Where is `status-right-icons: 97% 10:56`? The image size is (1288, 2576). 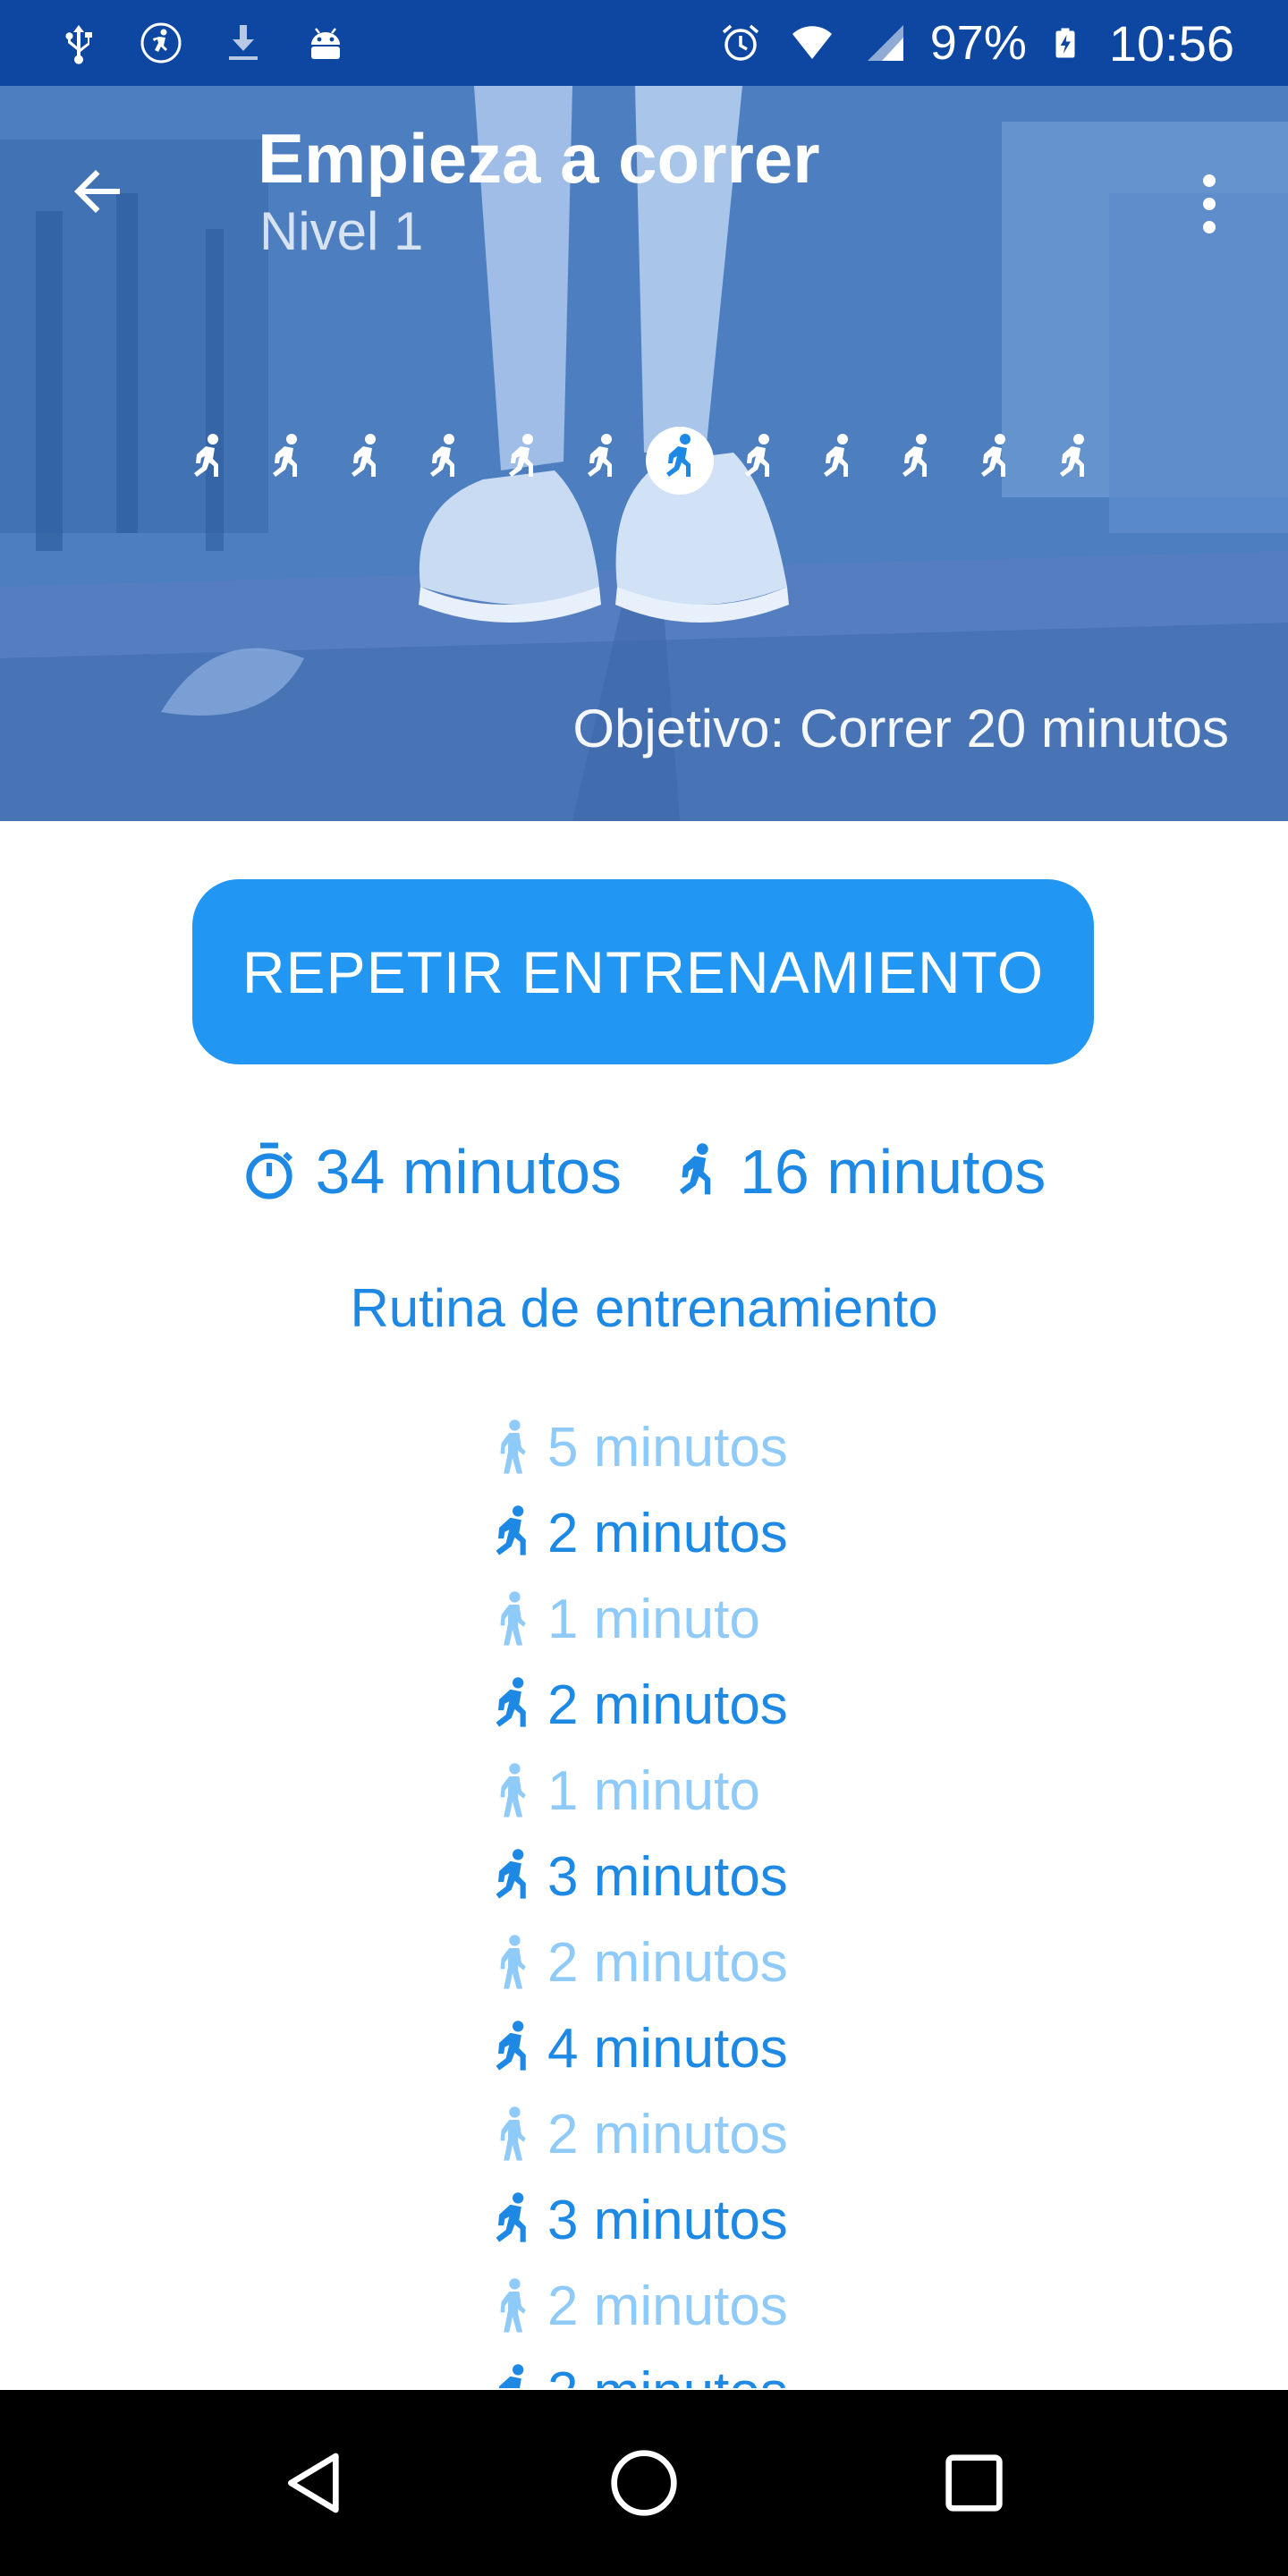
status-right-icons: 97% 10:56 is located at coordinates (976, 43).